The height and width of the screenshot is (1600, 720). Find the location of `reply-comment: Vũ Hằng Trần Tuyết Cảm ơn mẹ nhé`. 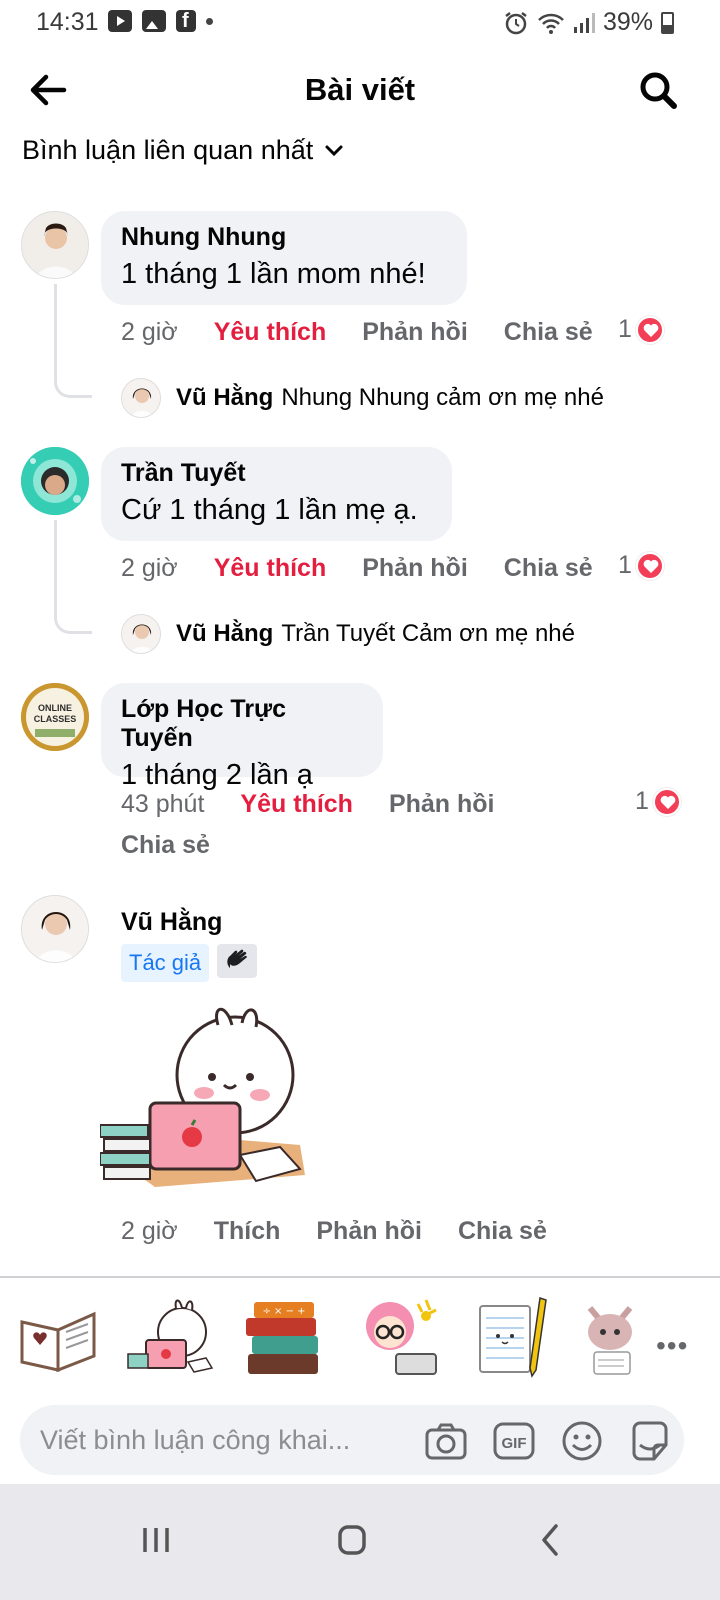

reply-comment: Vũ Hằng Trần Tuyết Cảm ơn mẹ nhé is located at coordinates (375, 634).